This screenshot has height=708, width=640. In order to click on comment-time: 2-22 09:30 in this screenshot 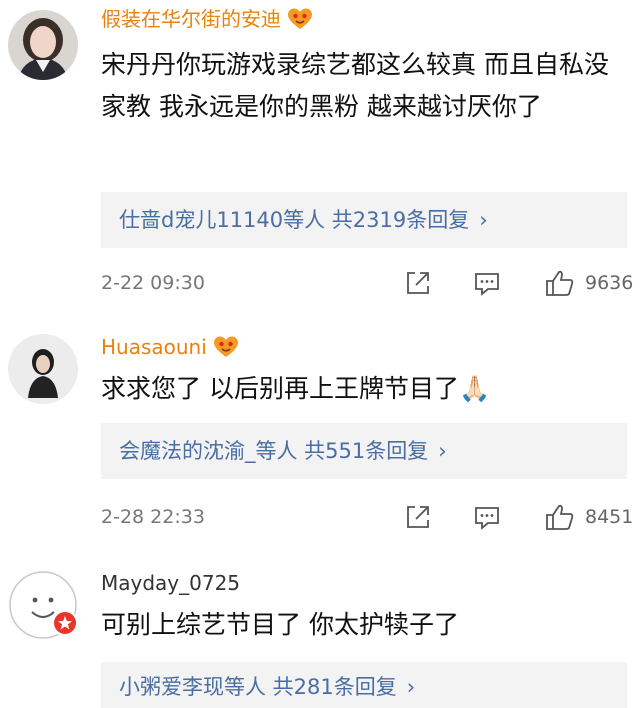, I will do `click(153, 283)`.